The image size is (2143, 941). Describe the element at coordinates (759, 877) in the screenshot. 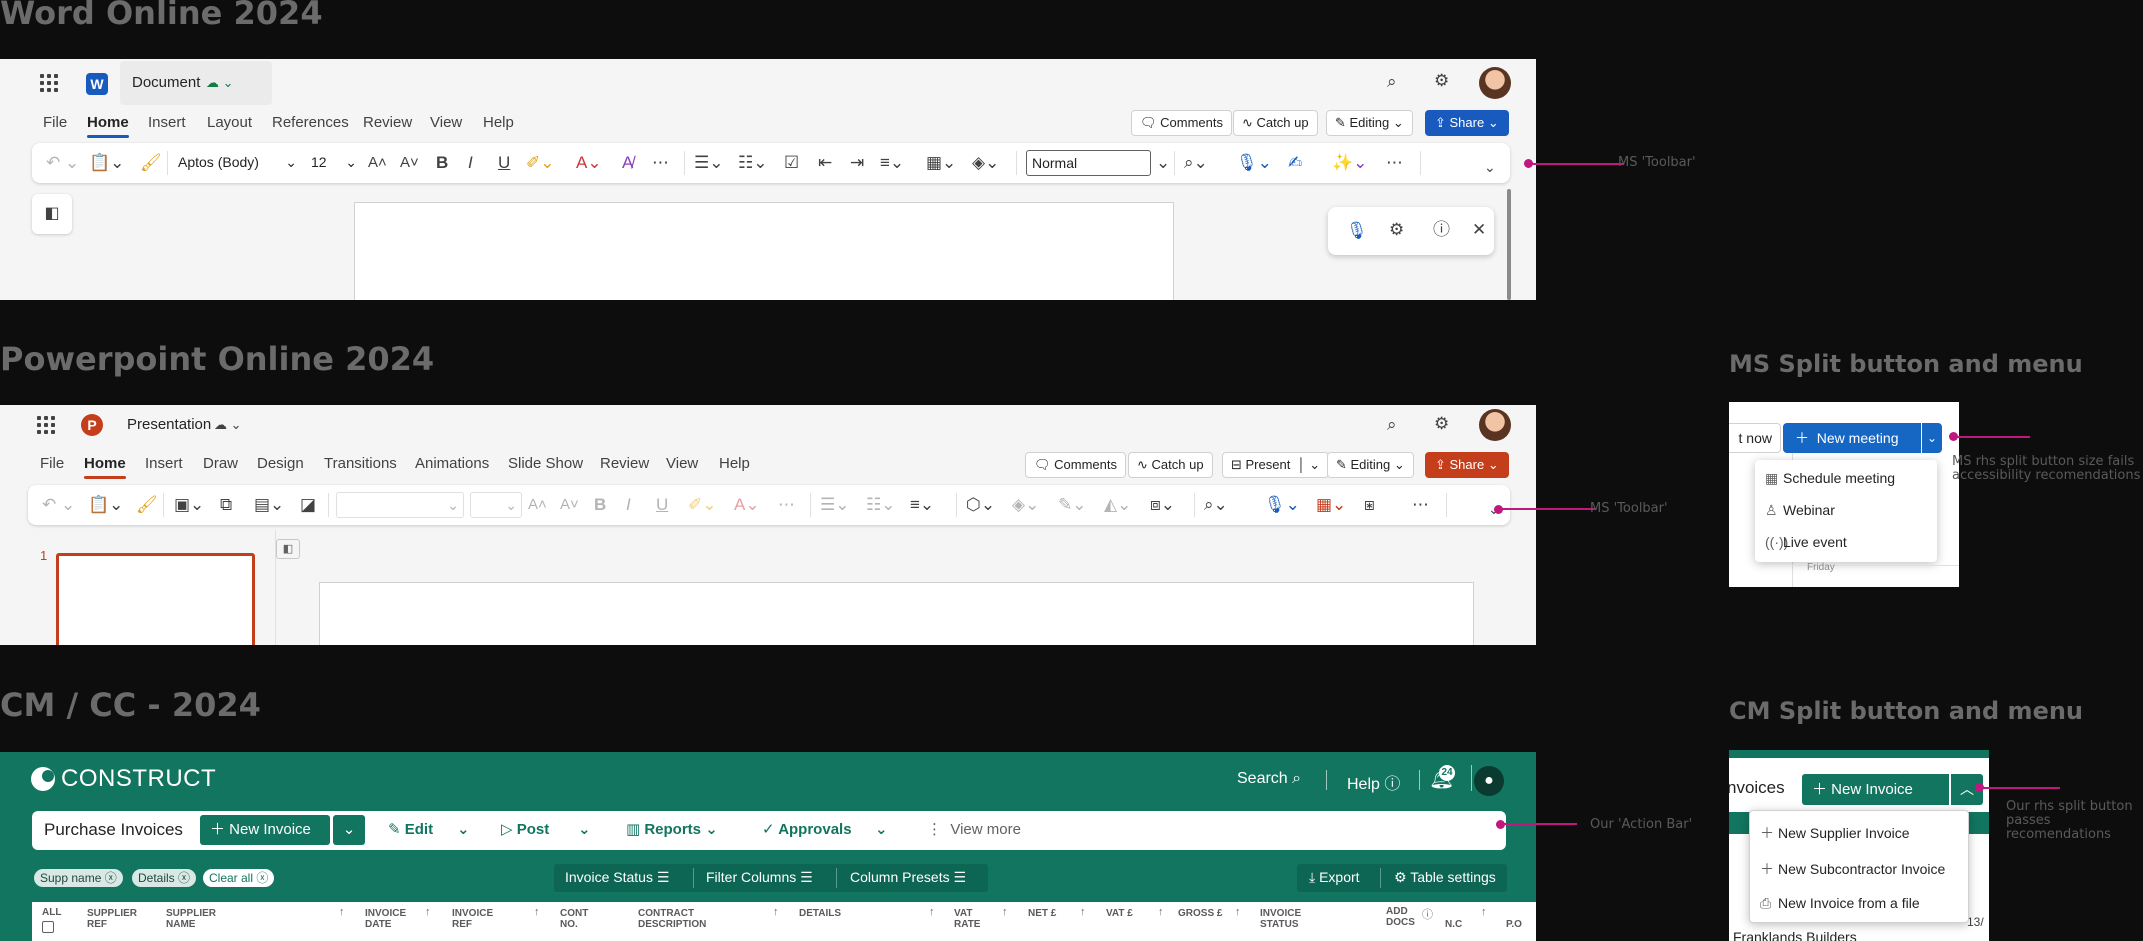

I see `filter-columns-button: Filter Columns ☰` at that location.